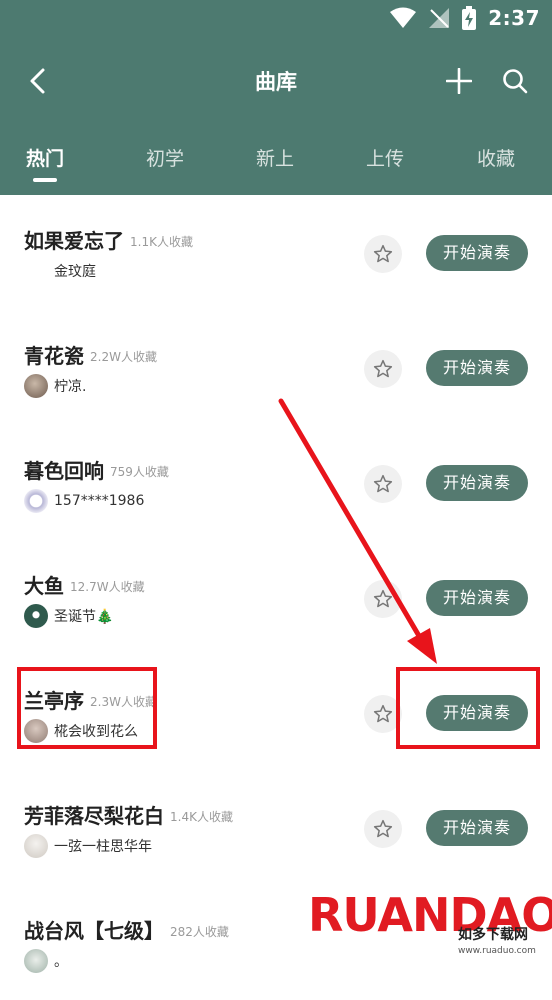  Describe the element at coordinates (357, 531) in the screenshot. I see `annotation-arrow` at that location.